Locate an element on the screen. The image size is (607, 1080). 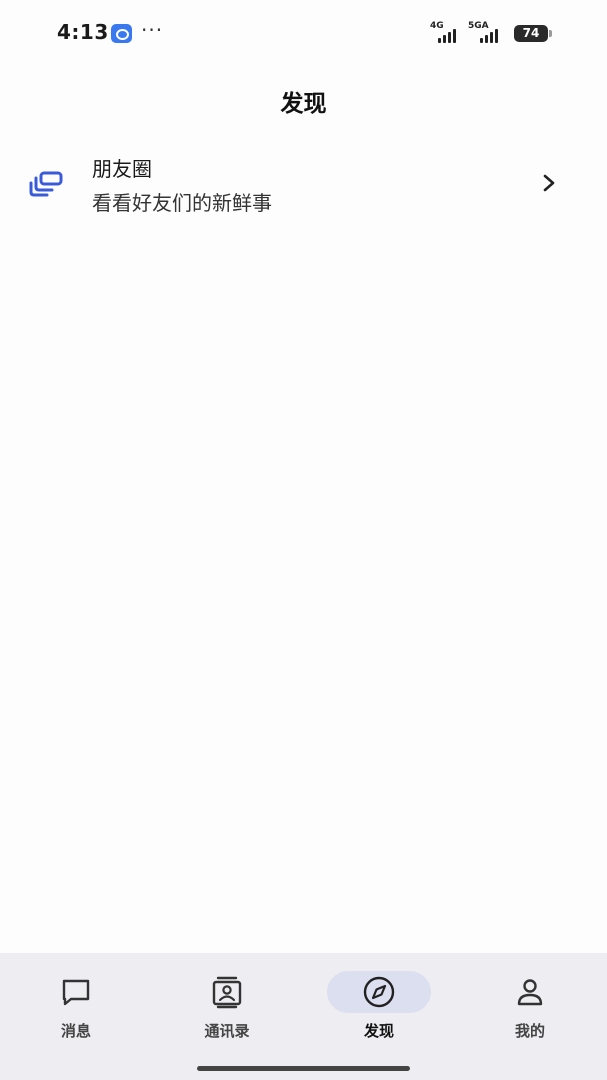
moments-title: 朋友圈 is located at coordinates (122, 169).